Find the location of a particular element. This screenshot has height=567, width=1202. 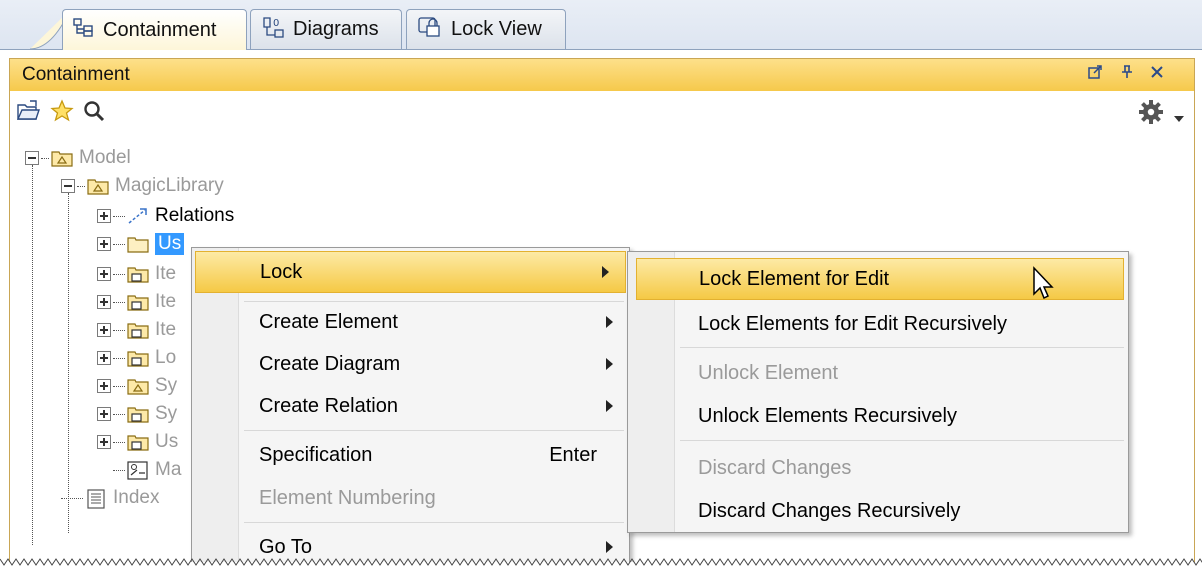

tree-node: Lo is located at coordinates (136, 358).